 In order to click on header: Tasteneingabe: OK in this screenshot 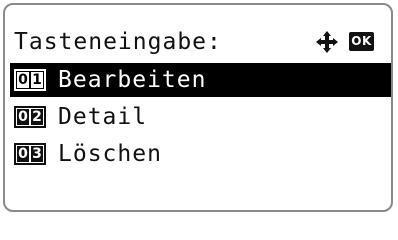, I will do `click(198, 42)`.